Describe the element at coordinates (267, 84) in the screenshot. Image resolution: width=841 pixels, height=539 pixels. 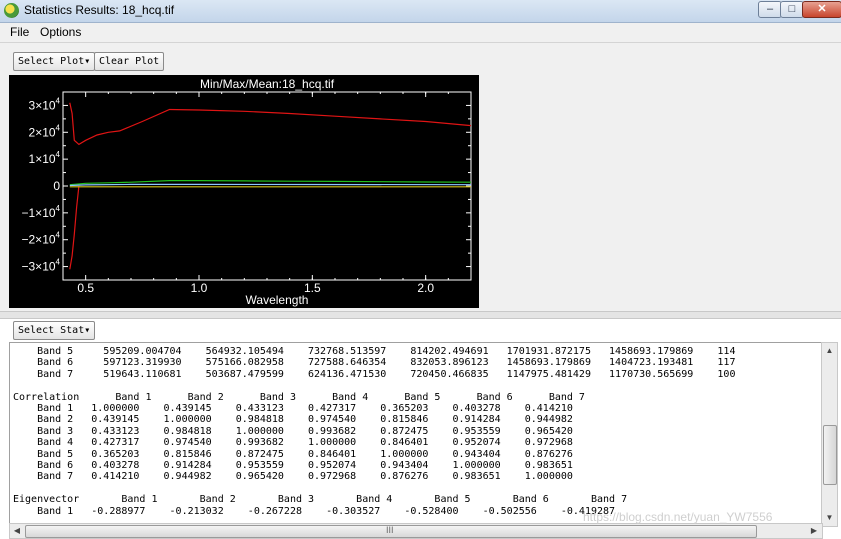
I see `chart-title: Min/Max/Mean:18_hcq.tif` at that location.